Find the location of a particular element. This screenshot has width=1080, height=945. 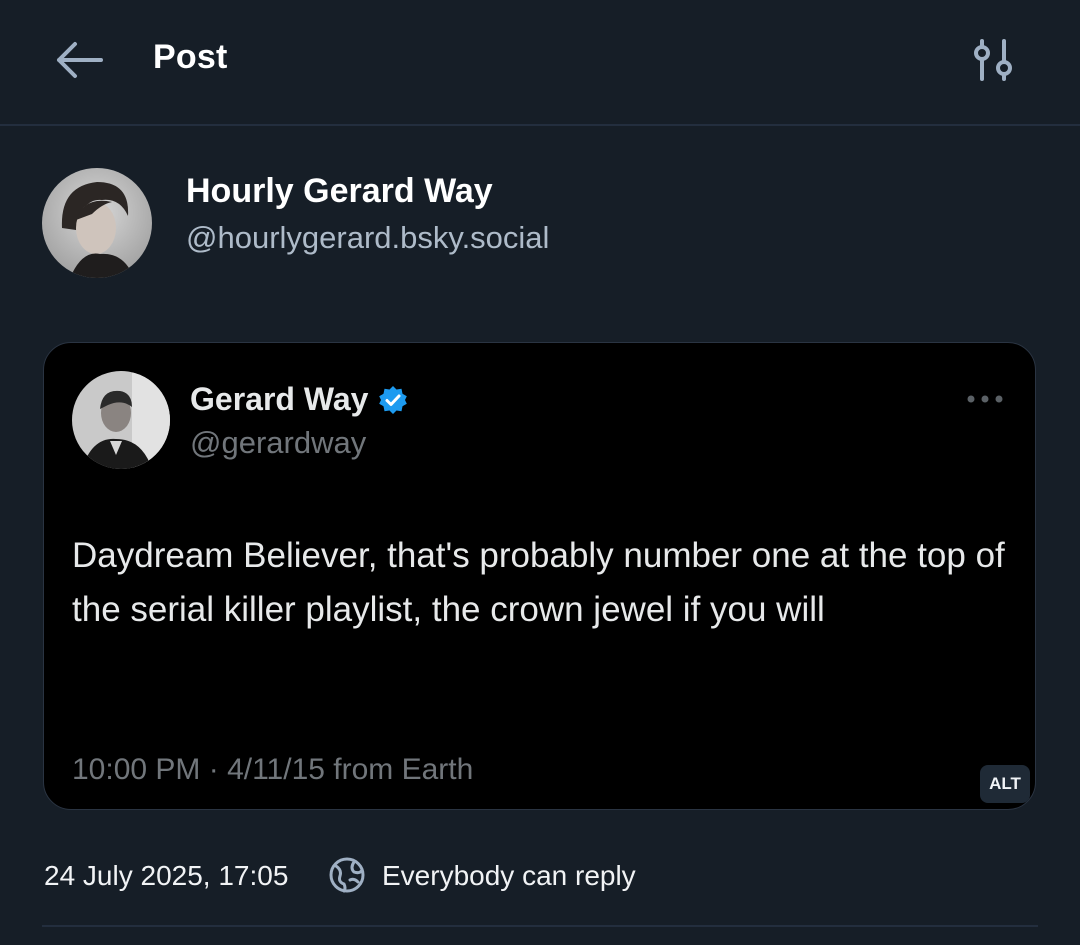

globe-icon is located at coordinates (347, 875).